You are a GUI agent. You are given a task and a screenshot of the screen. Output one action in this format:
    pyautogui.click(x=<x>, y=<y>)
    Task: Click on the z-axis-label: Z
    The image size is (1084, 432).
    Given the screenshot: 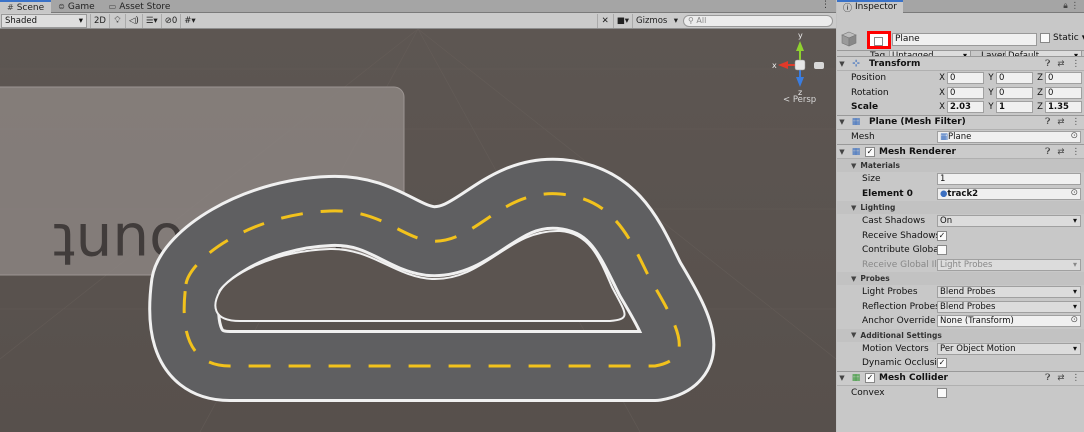 What is the action you would take?
    pyautogui.click(x=1040, y=107)
    